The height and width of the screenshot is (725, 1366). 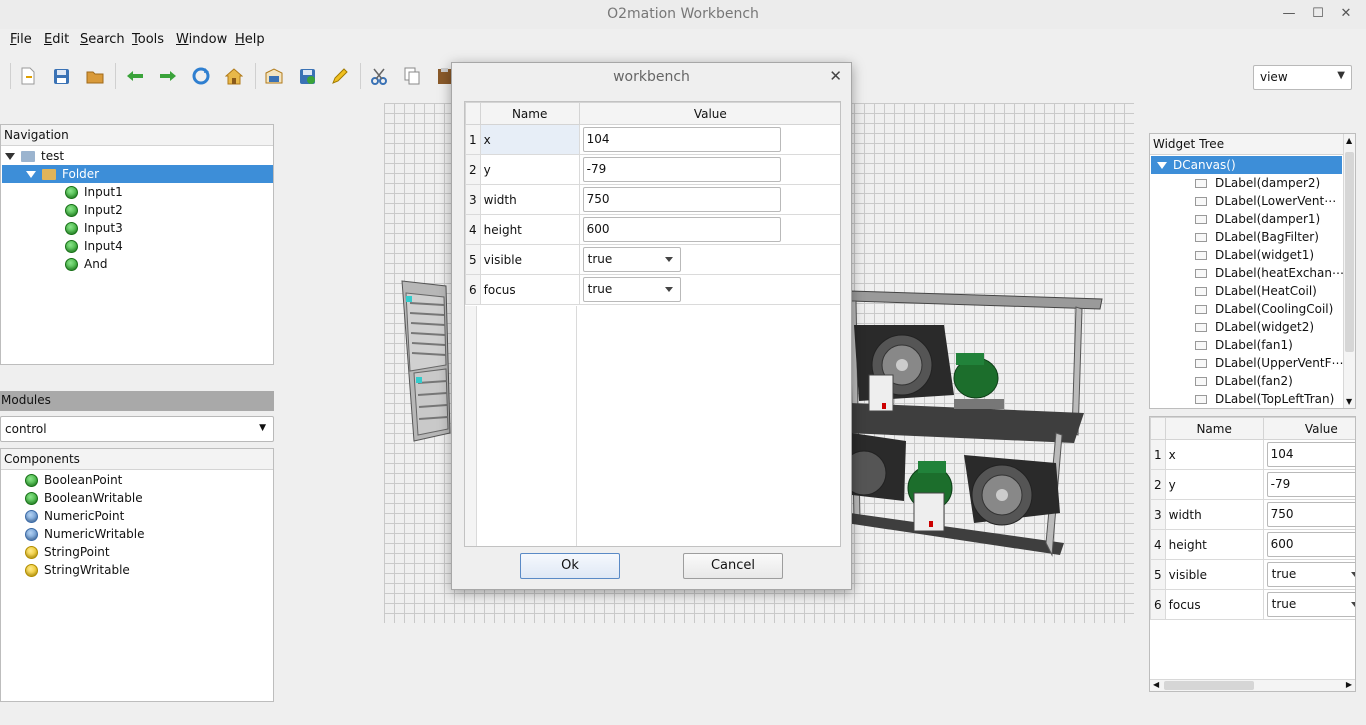 I want to click on property-hscrollbar: ◀ ▶, so click(x=1252, y=685).